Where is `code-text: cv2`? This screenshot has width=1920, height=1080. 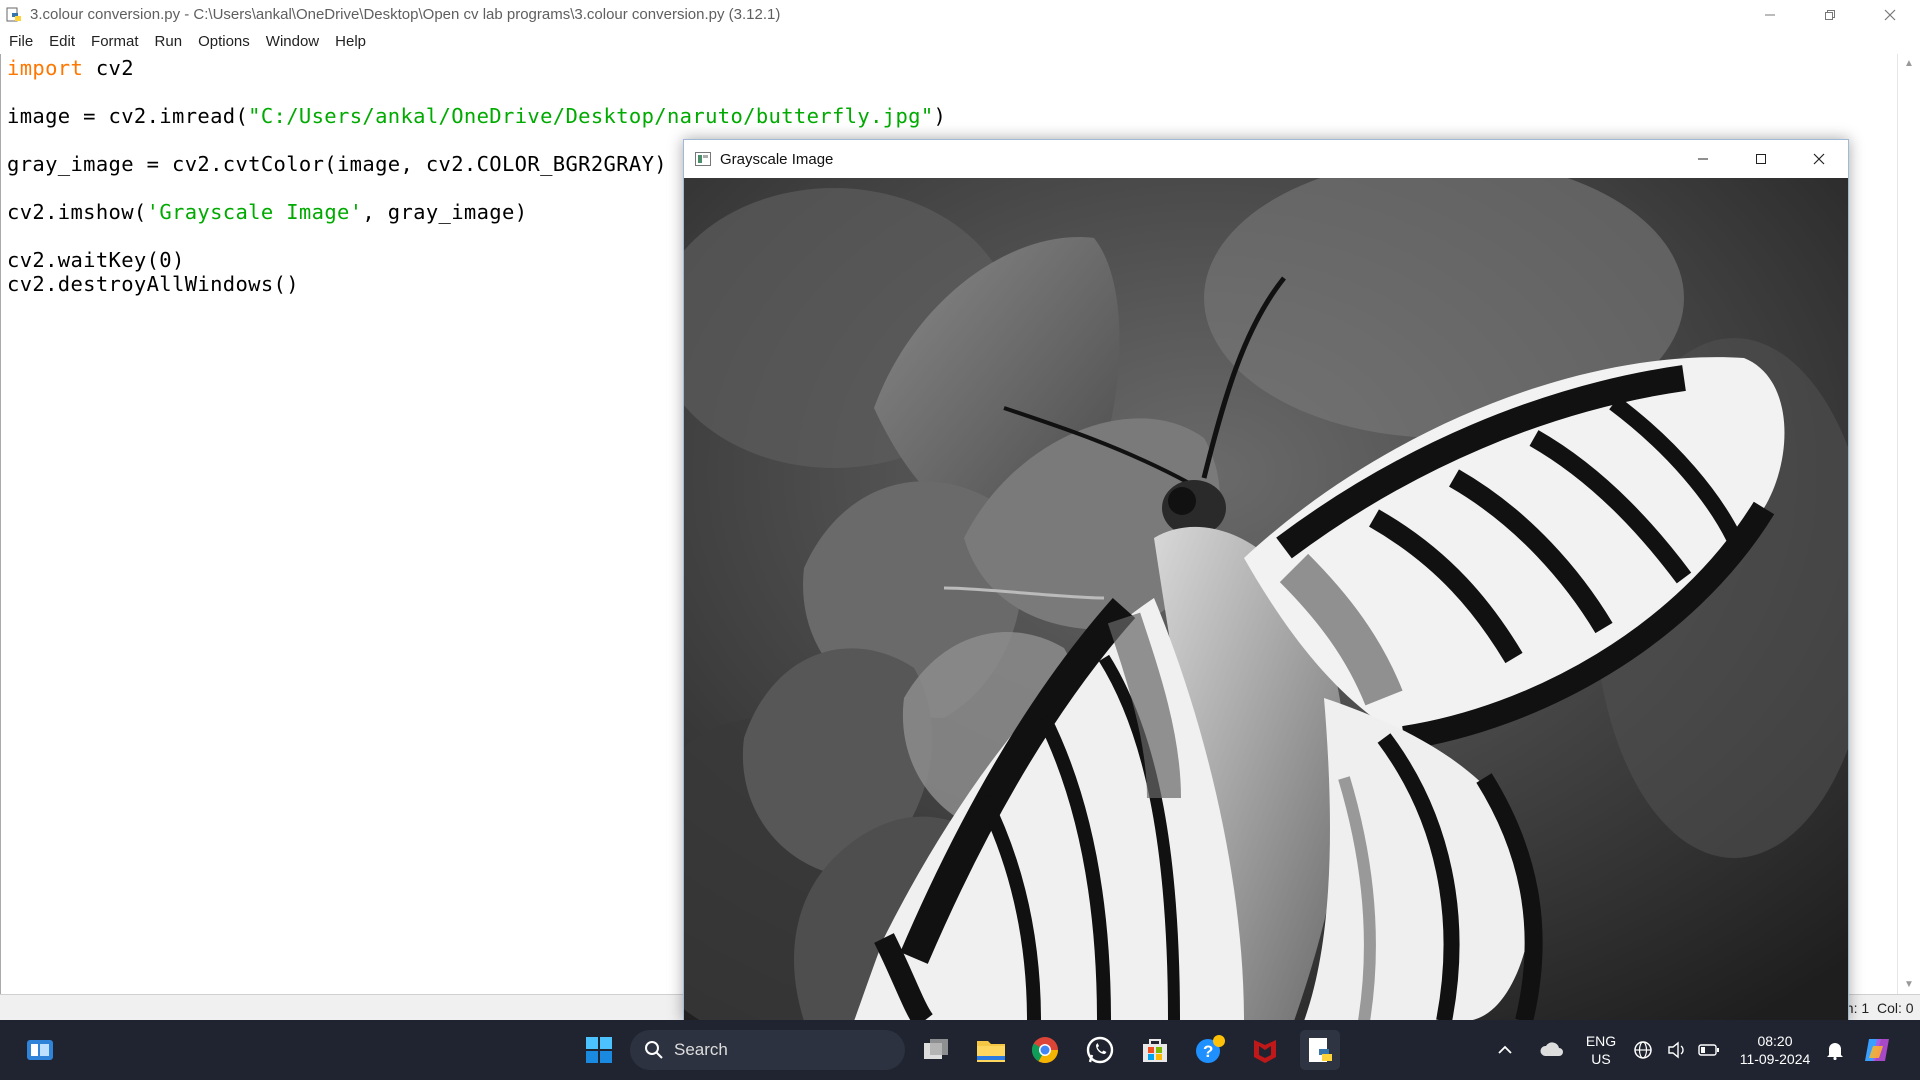 code-text: cv2 is located at coordinates (108, 68).